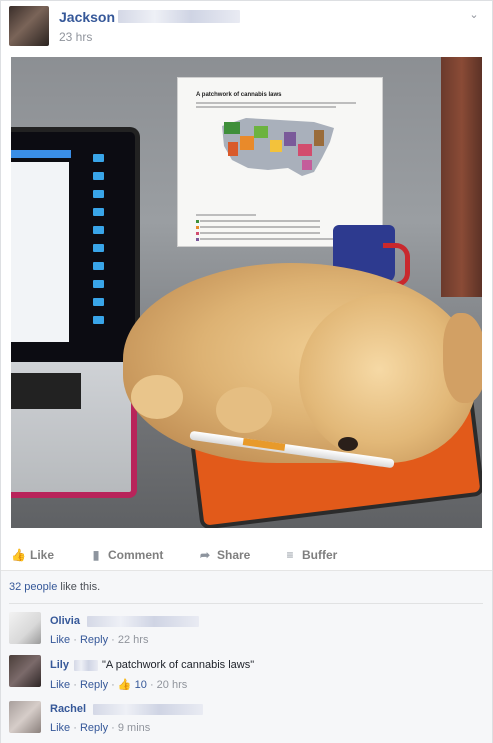 The height and width of the screenshot is (743, 493). I want to click on like-label: Like, so click(42, 555).